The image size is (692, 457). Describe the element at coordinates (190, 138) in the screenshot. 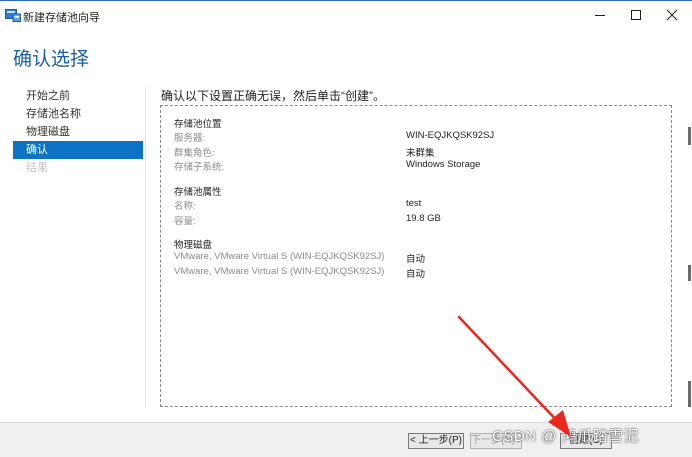

I see `row-label: 服务器:` at that location.